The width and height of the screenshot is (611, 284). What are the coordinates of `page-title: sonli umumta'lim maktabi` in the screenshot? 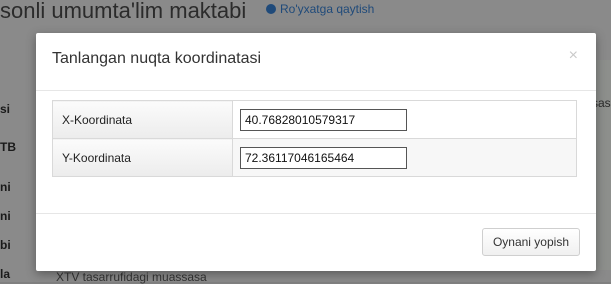 It's located at (123, 11).